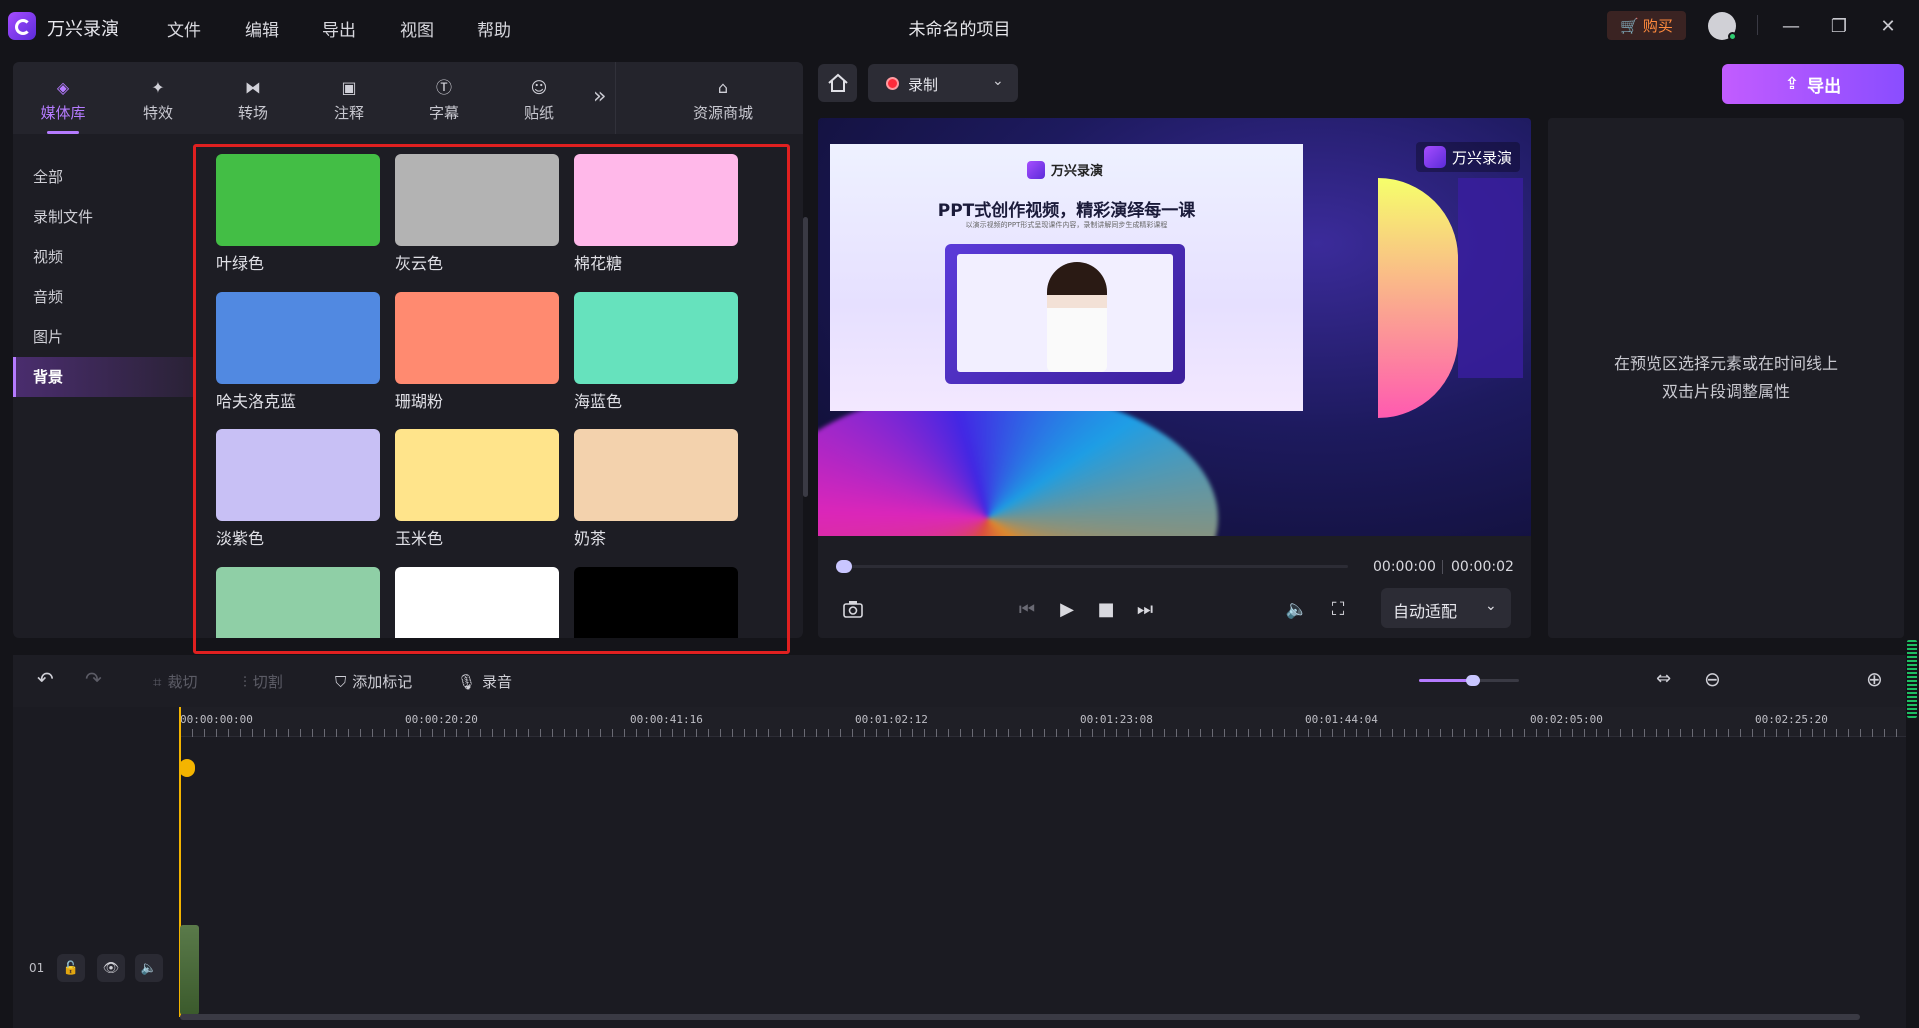 The height and width of the screenshot is (1028, 1919). I want to click on menu-help: 帮助, so click(494, 28).